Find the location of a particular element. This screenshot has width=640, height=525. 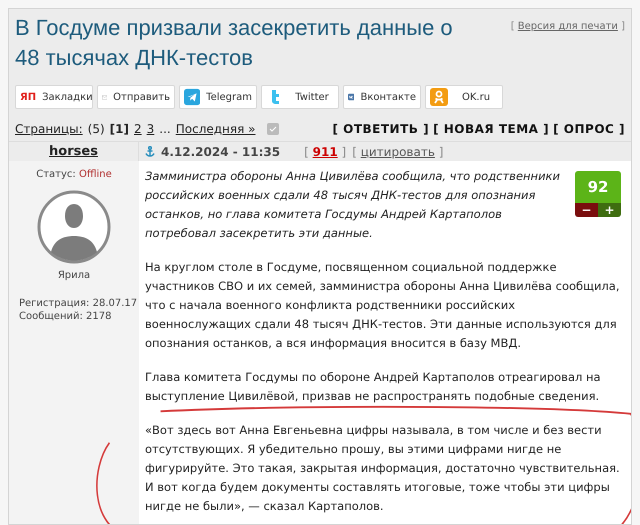

action-link: [ ОПРОС ] is located at coordinates (589, 129).